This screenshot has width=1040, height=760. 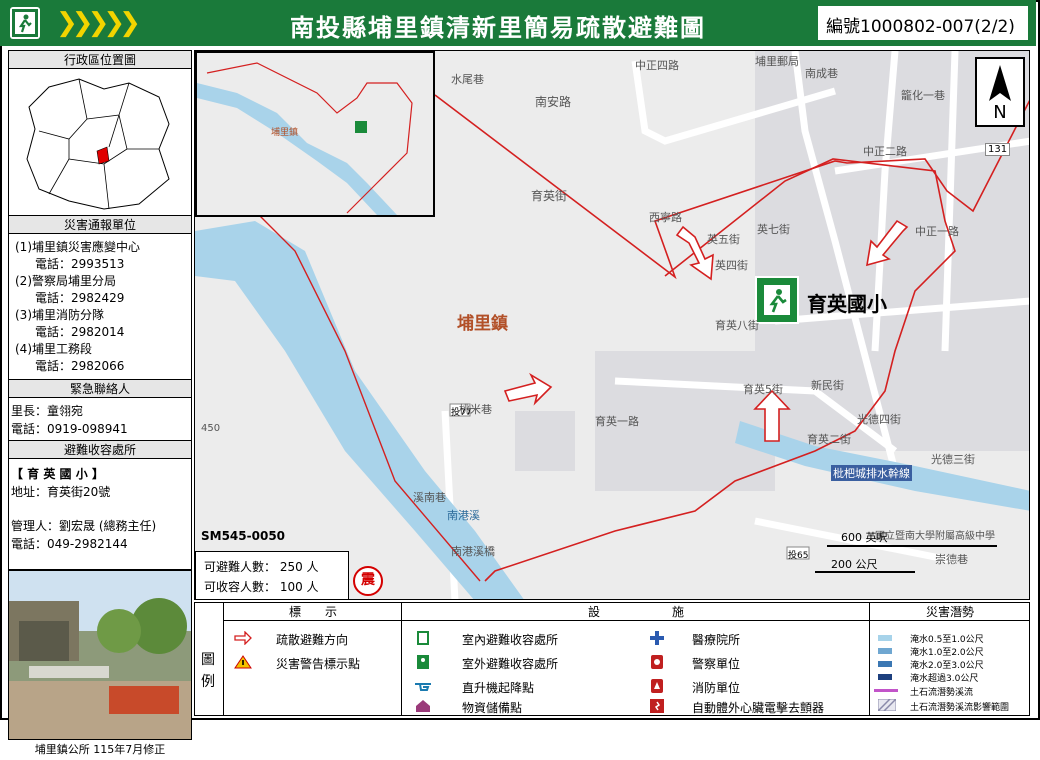 What do you see at coordinates (731, 265) in the screenshot?
I see `street-label: 英四街` at bounding box center [731, 265].